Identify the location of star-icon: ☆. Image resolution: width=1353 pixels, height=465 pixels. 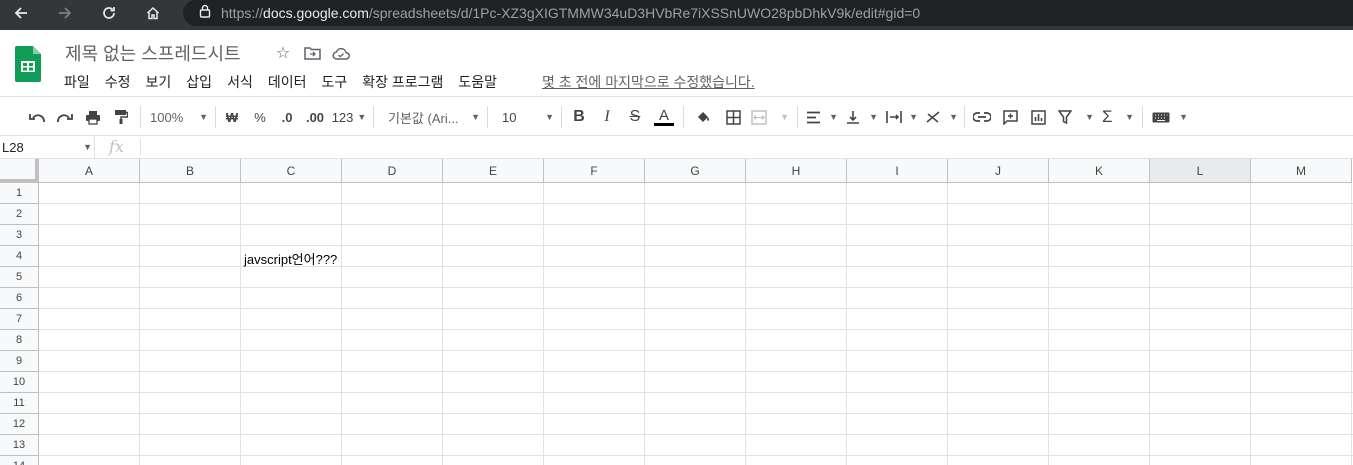
(283, 53).